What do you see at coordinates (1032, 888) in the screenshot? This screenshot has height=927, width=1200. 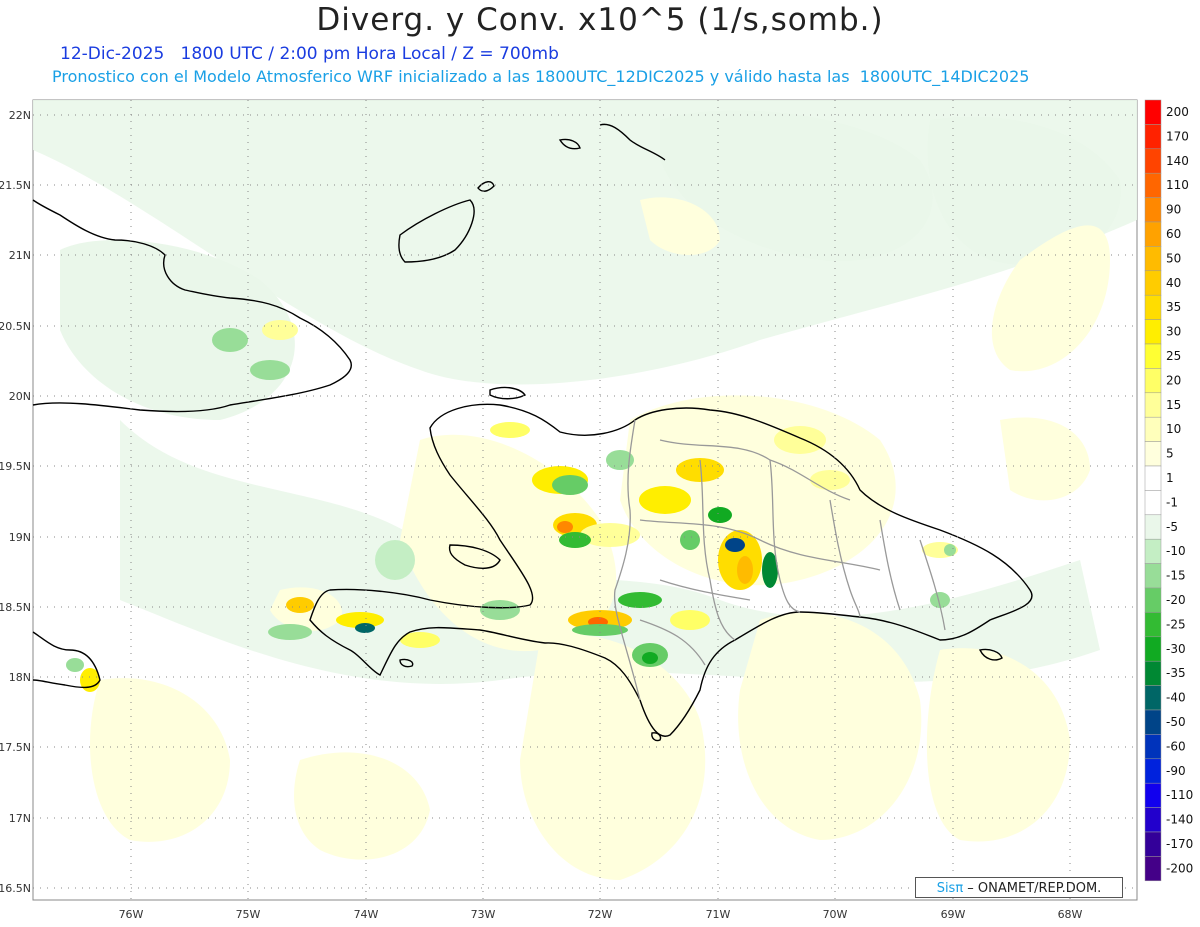 I see `credit-text: – ONAMET/REP.DOM.` at bounding box center [1032, 888].